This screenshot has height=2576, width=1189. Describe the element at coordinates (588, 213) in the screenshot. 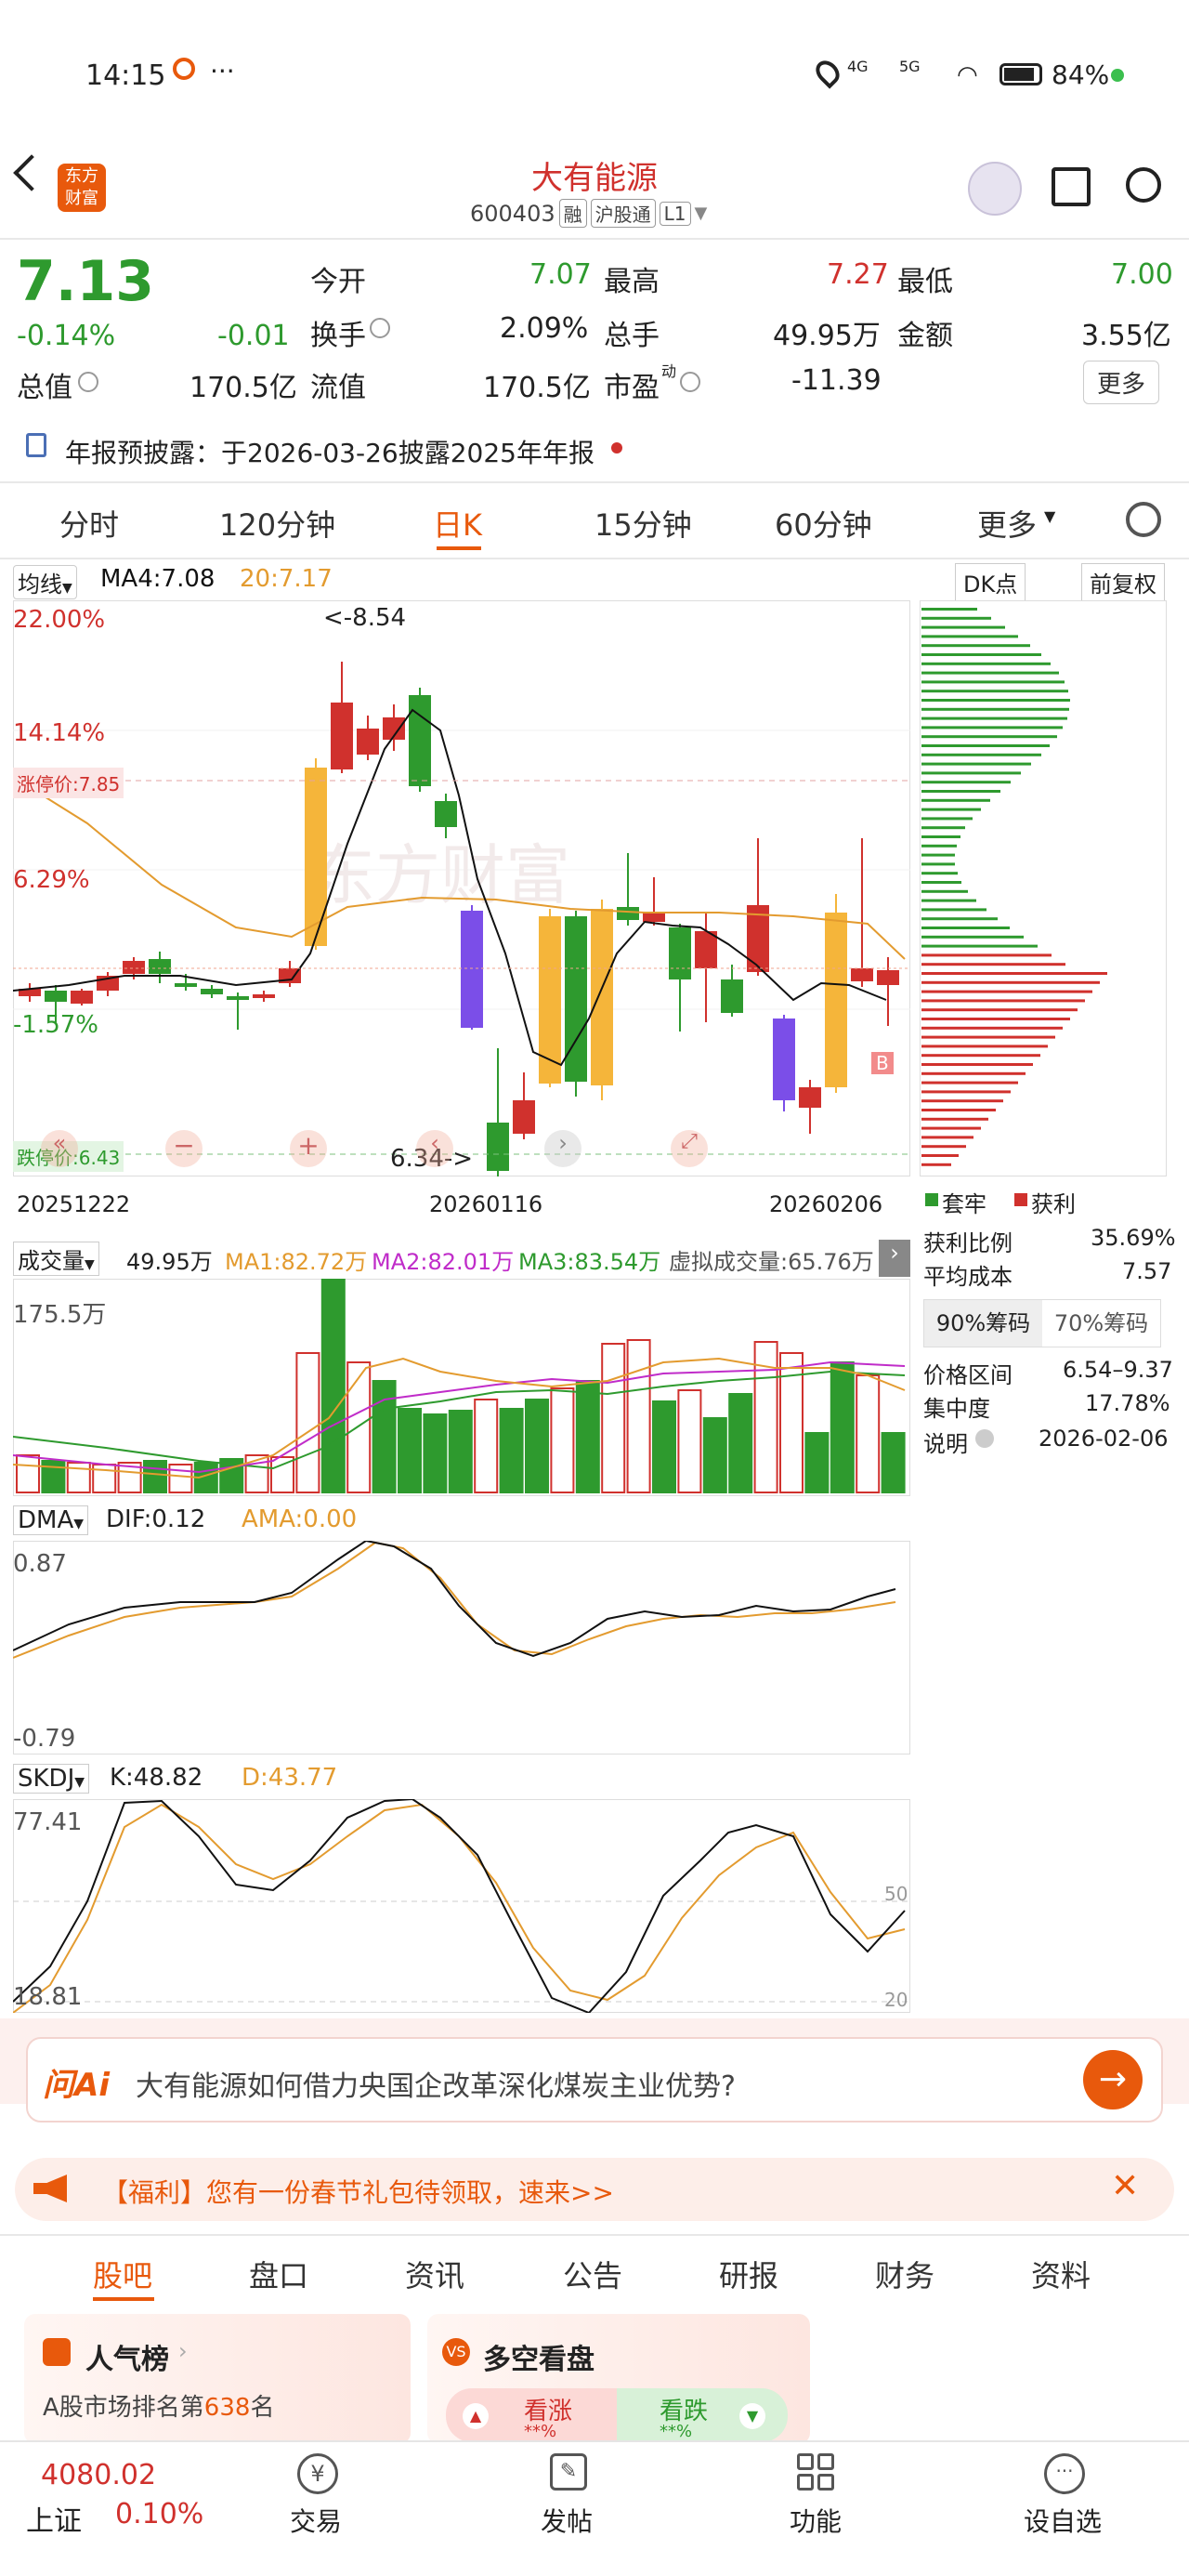

I see `stock-code-row: 600403 融 沪股通 L1 ▼` at that location.